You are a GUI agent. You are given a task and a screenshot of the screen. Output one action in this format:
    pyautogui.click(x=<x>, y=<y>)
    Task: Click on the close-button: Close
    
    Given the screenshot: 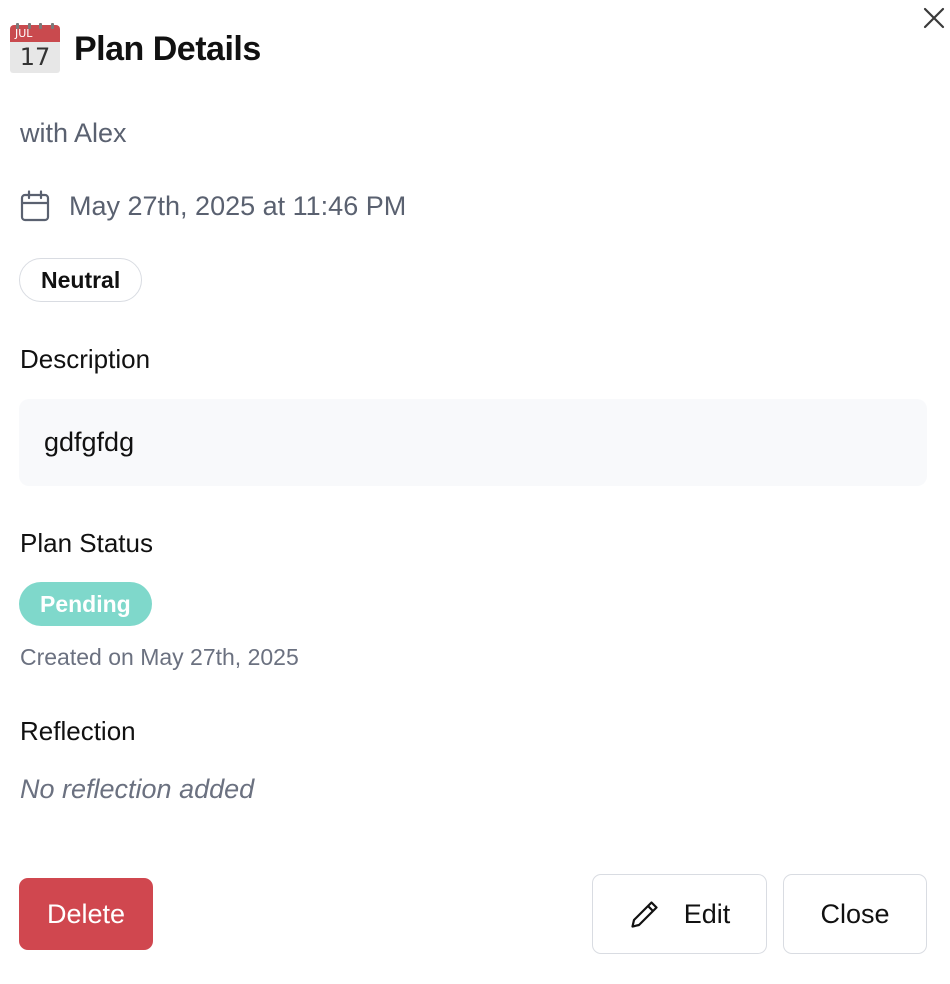 What is the action you would take?
    pyautogui.click(x=855, y=914)
    